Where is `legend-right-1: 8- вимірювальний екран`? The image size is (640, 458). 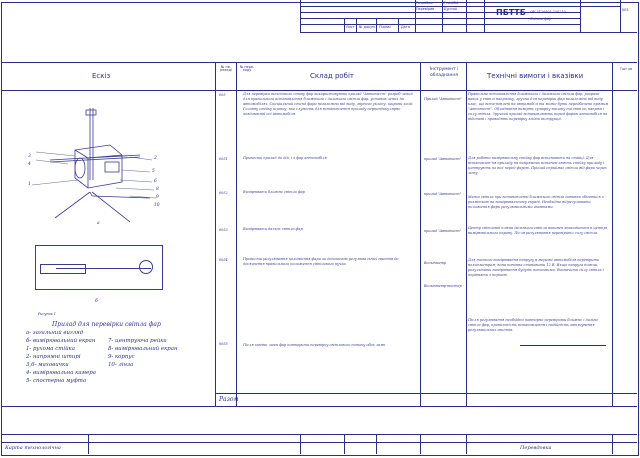 legend-right-1: 8- вимірювальний екран is located at coordinates (143, 349).